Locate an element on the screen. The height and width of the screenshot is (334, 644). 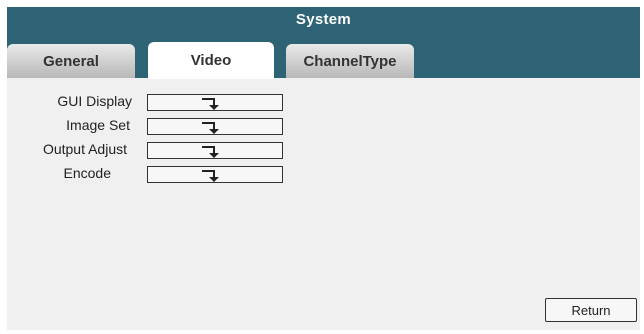
return-button: Return is located at coordinates (591, 310).